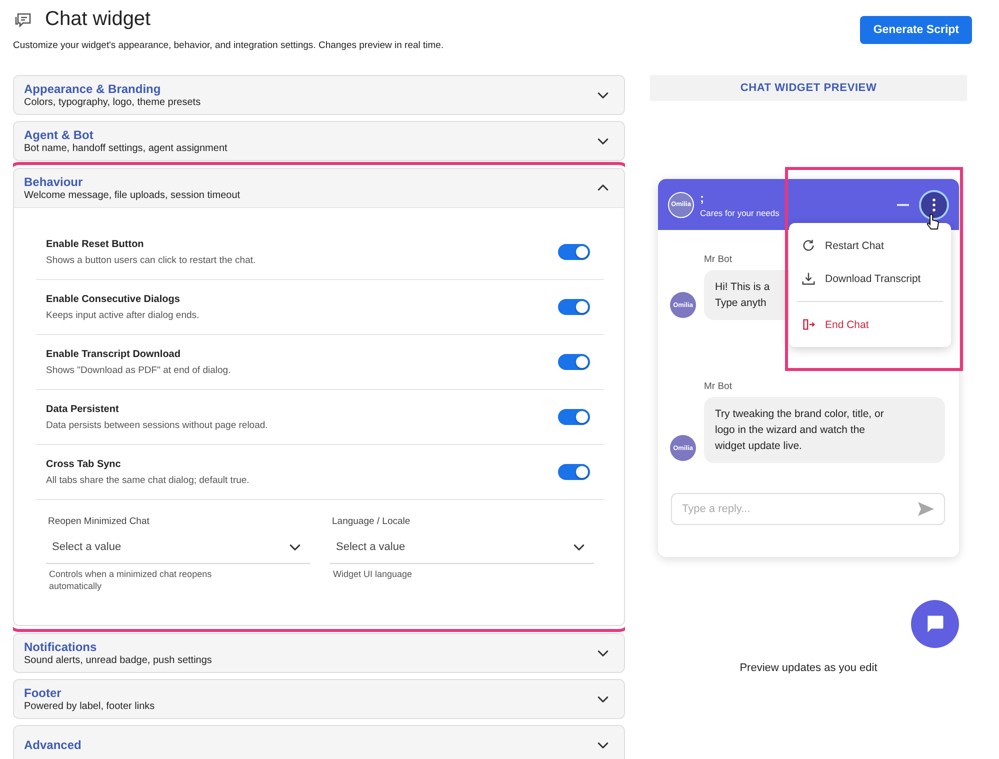 This screenshot has width=999, height=759. I want to click on page-title: Chat widget, so click(98, 19).